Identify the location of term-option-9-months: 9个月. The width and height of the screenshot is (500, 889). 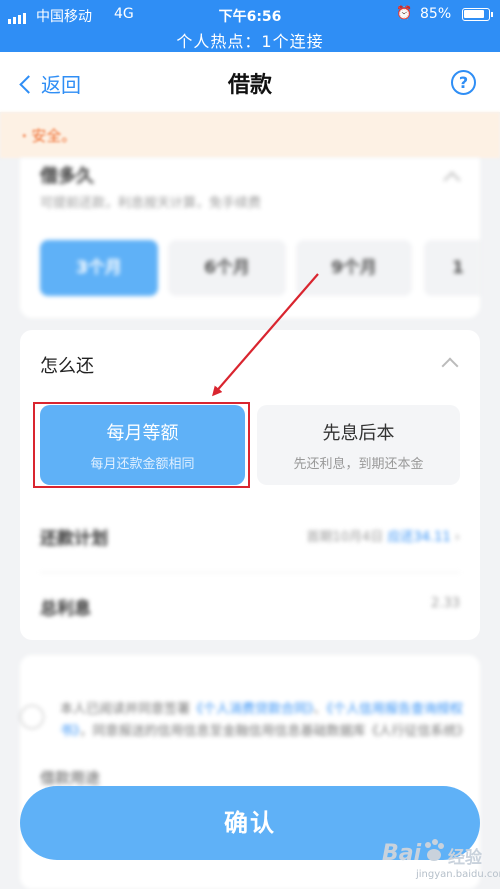
(354, 268).